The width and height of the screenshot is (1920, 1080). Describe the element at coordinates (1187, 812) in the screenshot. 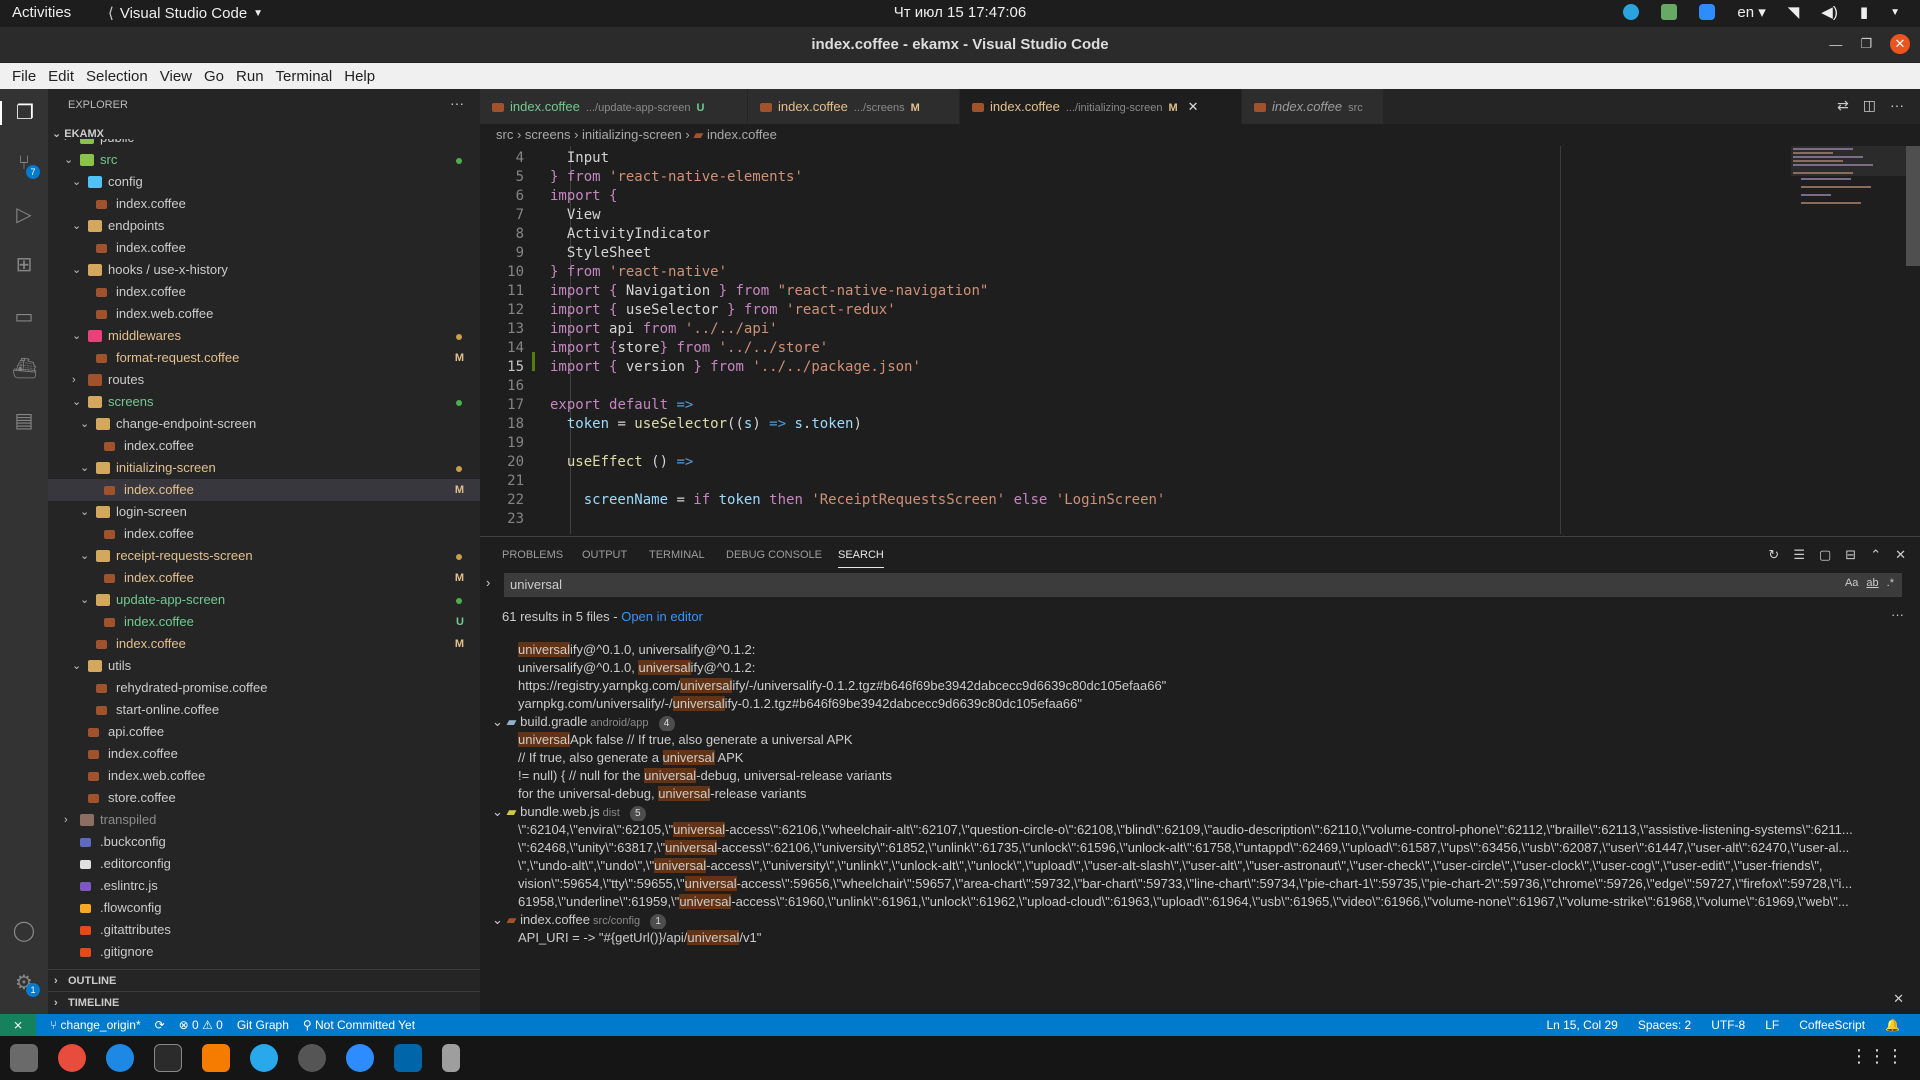

I see `search-result-file: ⌄ ▰ bundle.web.js dist 5` at that location.